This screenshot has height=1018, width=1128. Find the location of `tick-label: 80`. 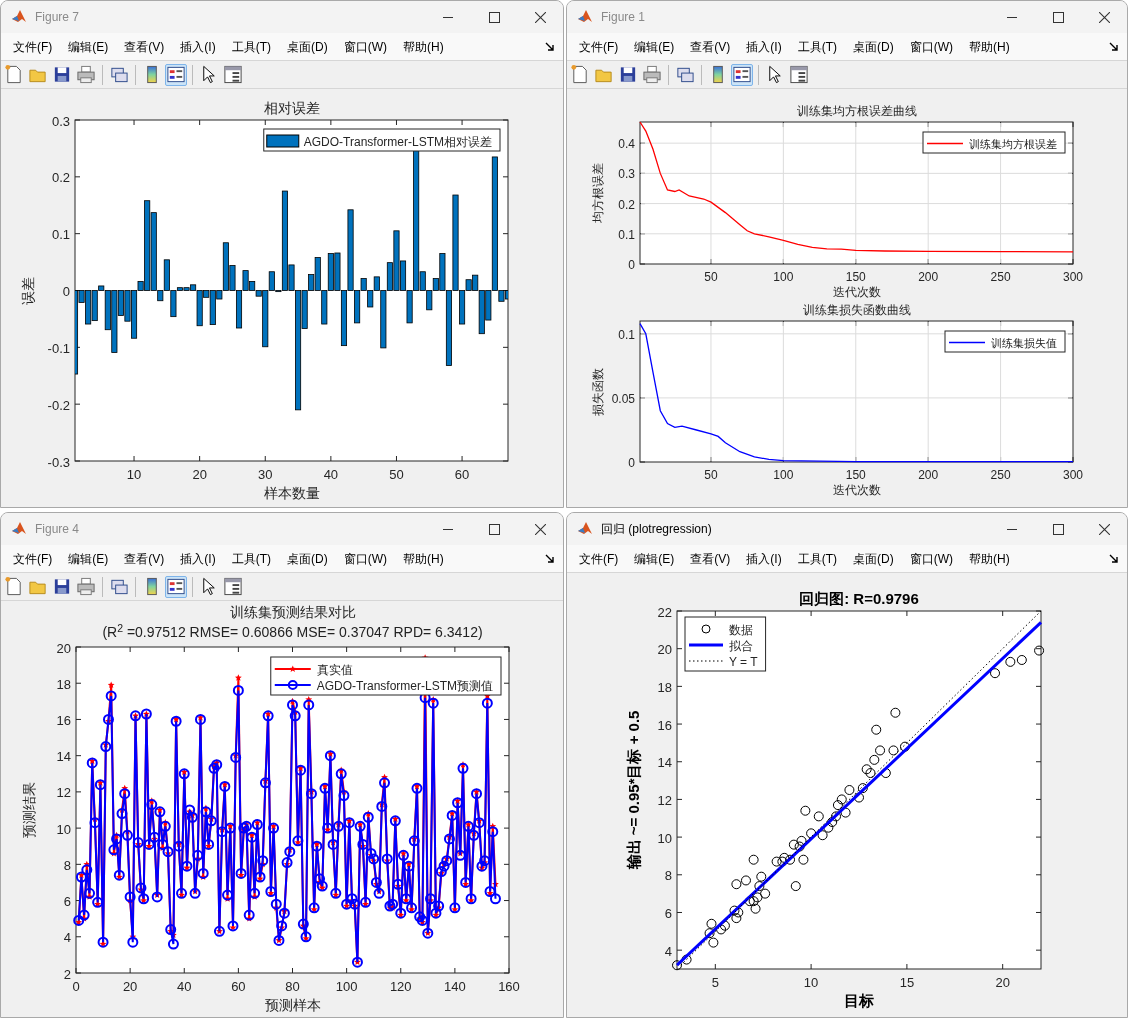

tick-label: 80 is located at coordinates (292, 986).